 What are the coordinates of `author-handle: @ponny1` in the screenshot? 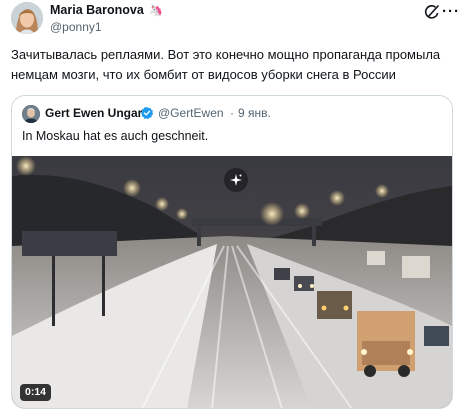 It's located at (76, 27).